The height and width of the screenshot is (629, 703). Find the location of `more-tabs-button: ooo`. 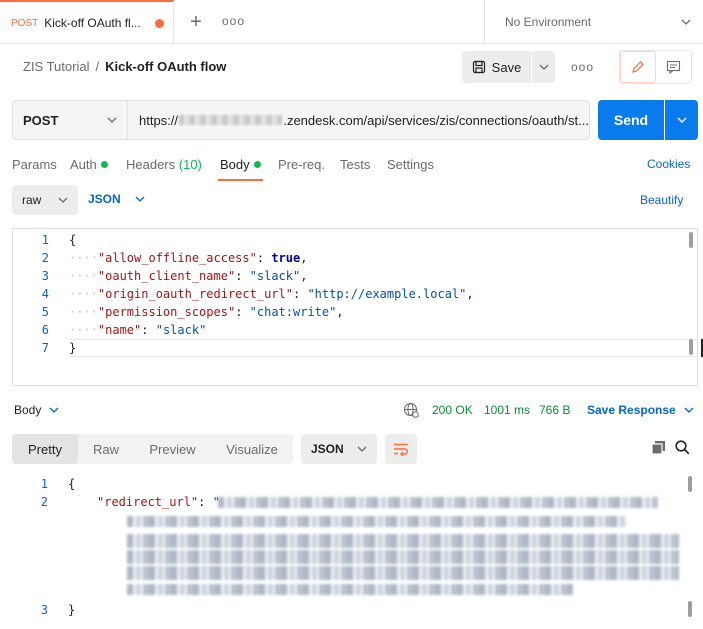

more-tabs-button: ooo is located at coordinates (233, 21).